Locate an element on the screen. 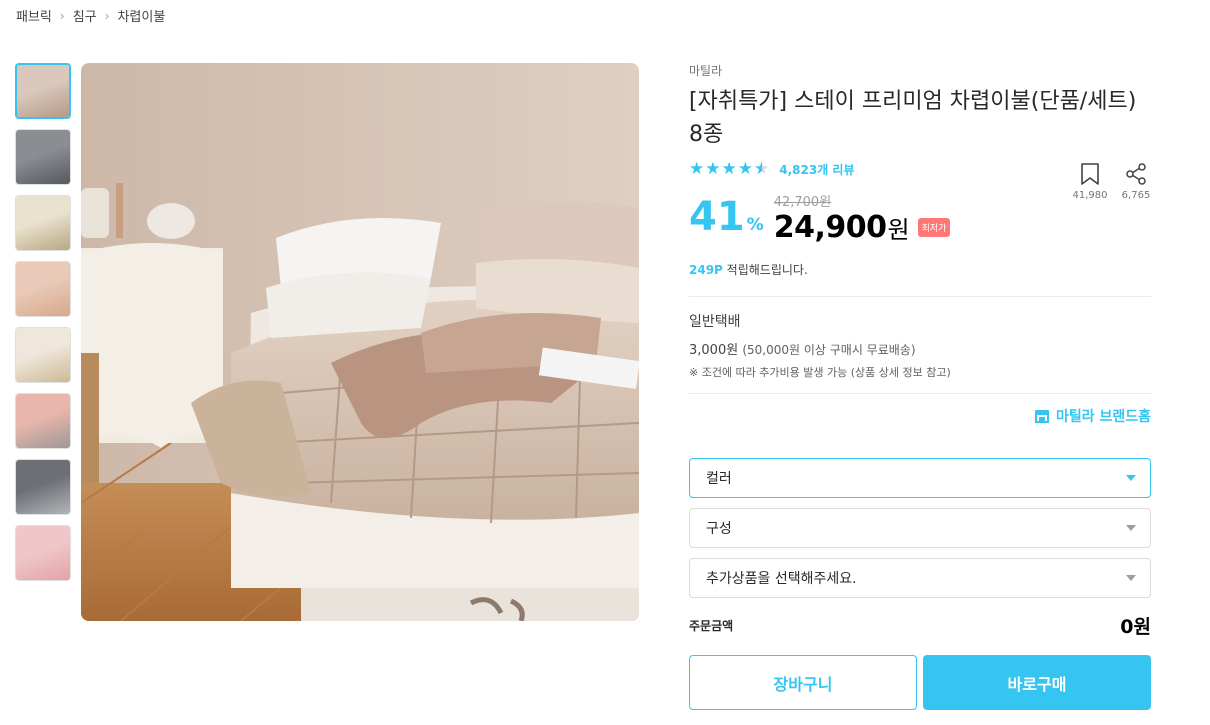 The width and height of the screenshot is (1210, 725). extra-product-select-value: 추가상품을 선택해주세요. is located at coordinates (781, 579).